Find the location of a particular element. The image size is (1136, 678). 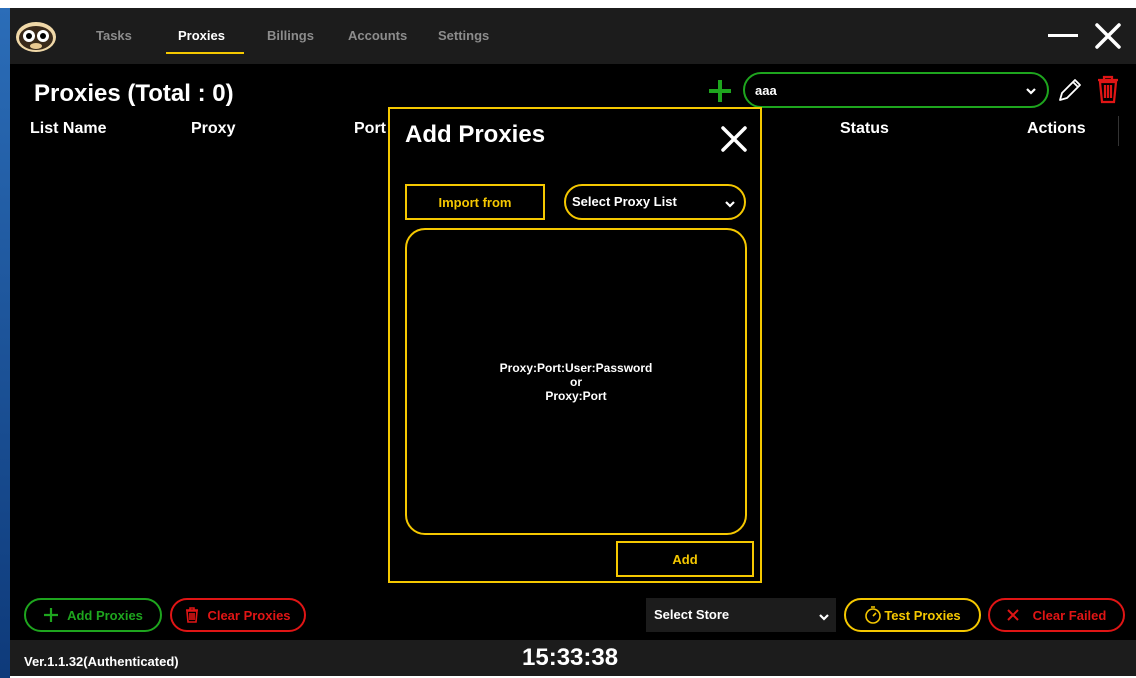

status-bar: Ver.1.1.32(Authenticated) 15:33:38 is located at coordinates (573, 658).